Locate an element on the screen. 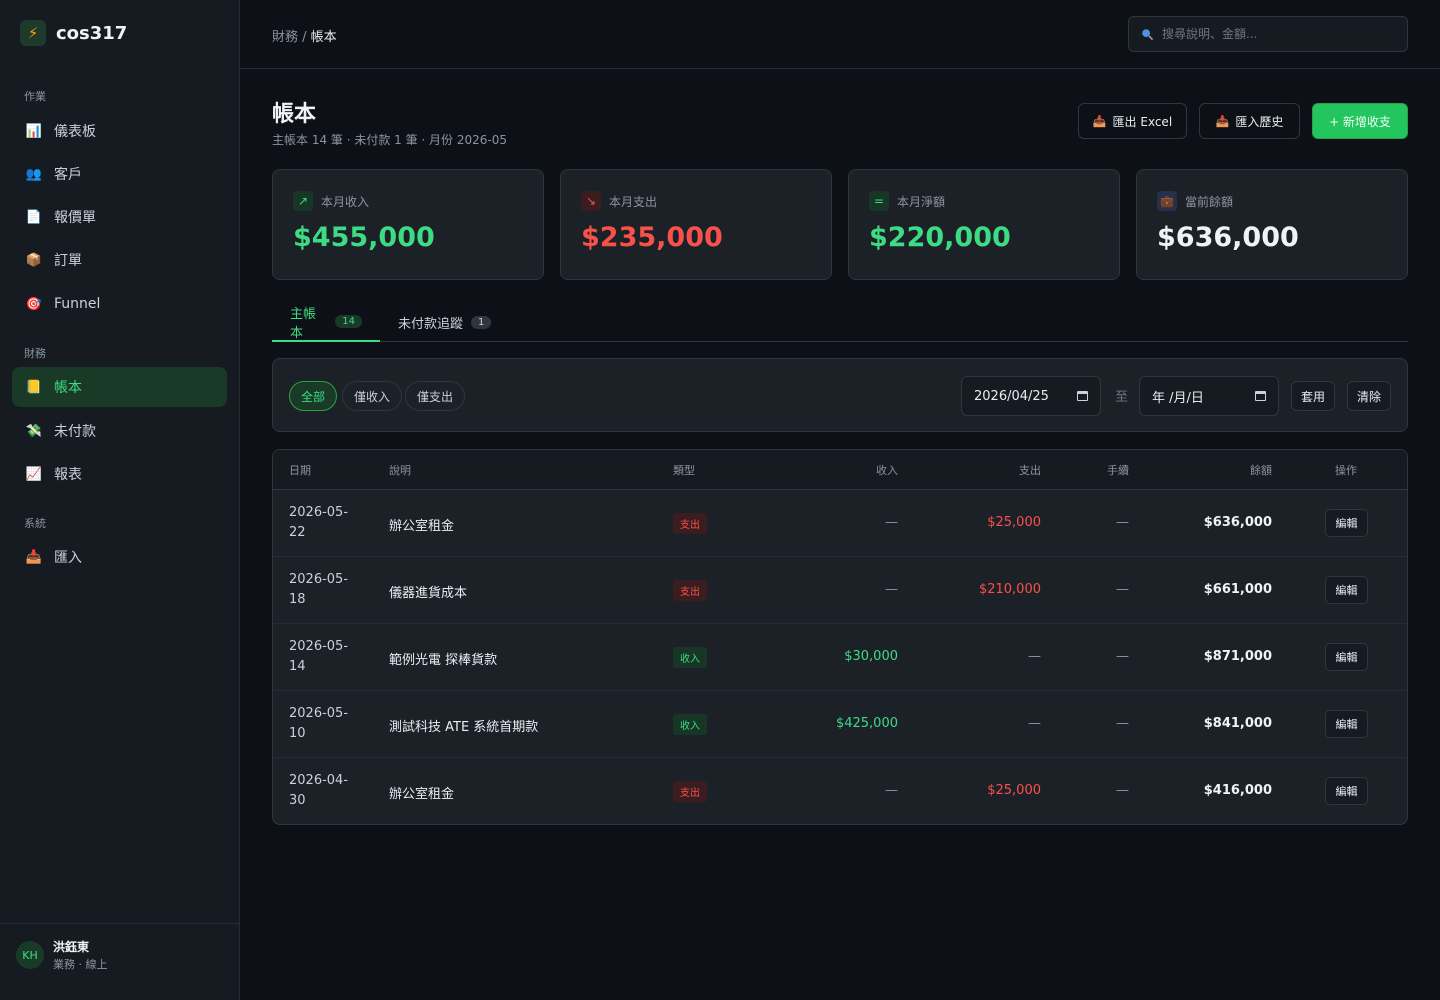 The height and width of the screenshot is (1000, 1440). sidebar-item-unpaid: 💸 未付款 is located at coordinates (119, 431).